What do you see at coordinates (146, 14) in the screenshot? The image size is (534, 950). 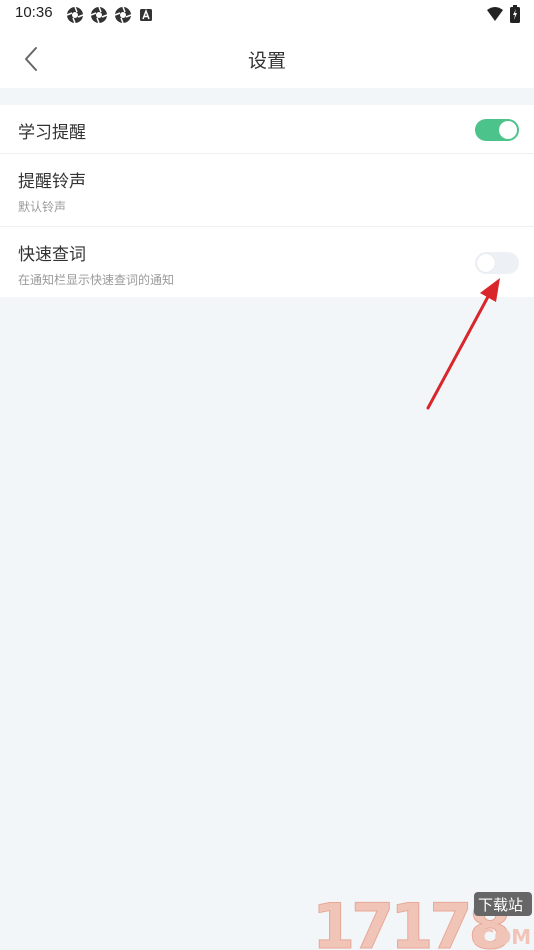 I see `a-badge-icon` at bounding box center [146, 14].